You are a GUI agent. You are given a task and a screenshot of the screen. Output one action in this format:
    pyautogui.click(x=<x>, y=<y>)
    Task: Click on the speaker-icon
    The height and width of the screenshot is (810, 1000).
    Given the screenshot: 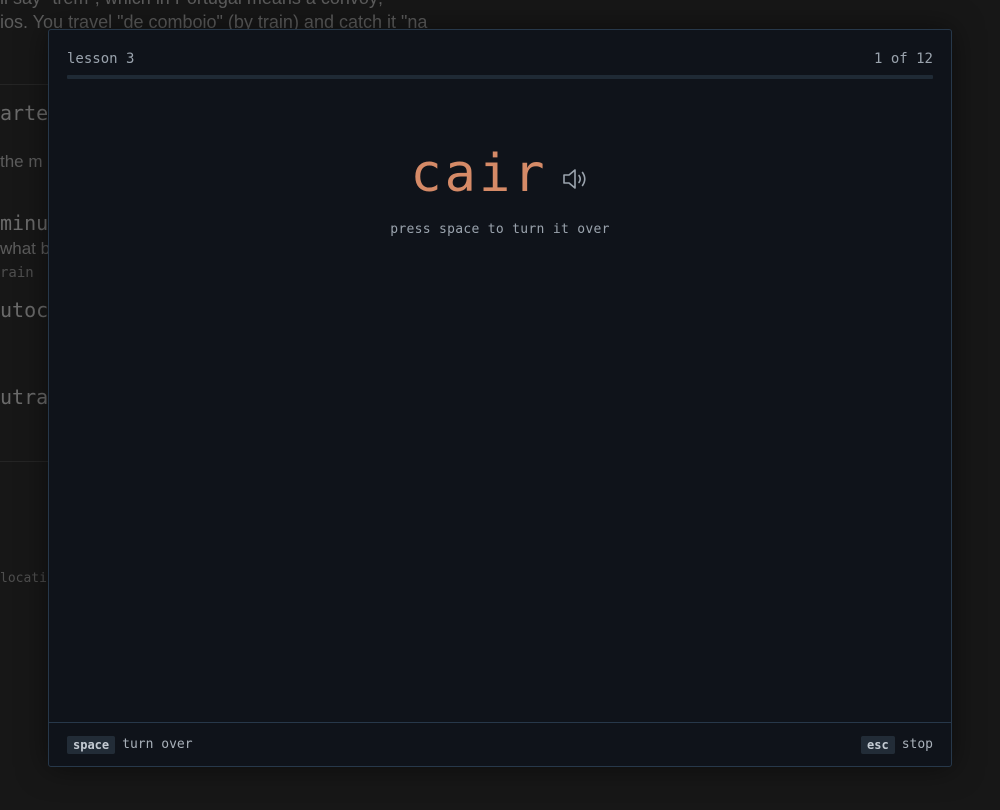 What is the action you would take?
    pyautogui.click(x=575, y=179)
    